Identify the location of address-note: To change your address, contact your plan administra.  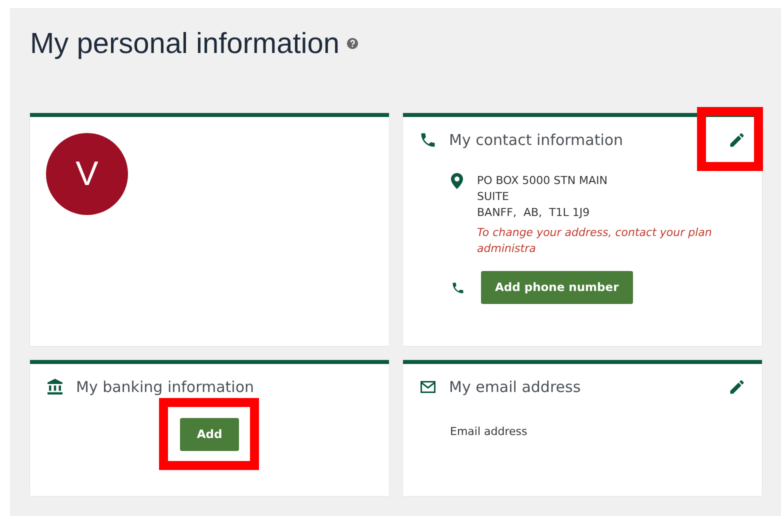
(595, 241).